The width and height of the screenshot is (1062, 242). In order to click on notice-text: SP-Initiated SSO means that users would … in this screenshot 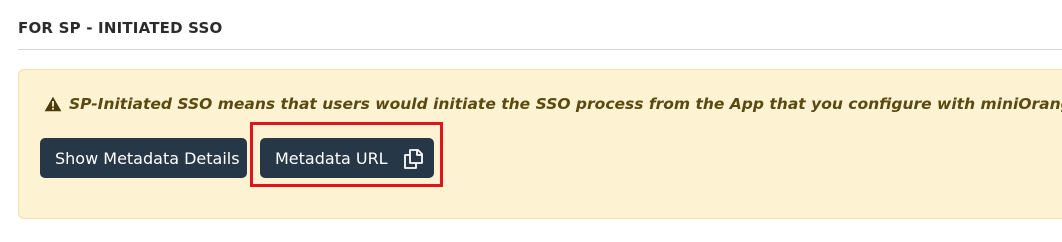, I will do `click(565, 104)`.